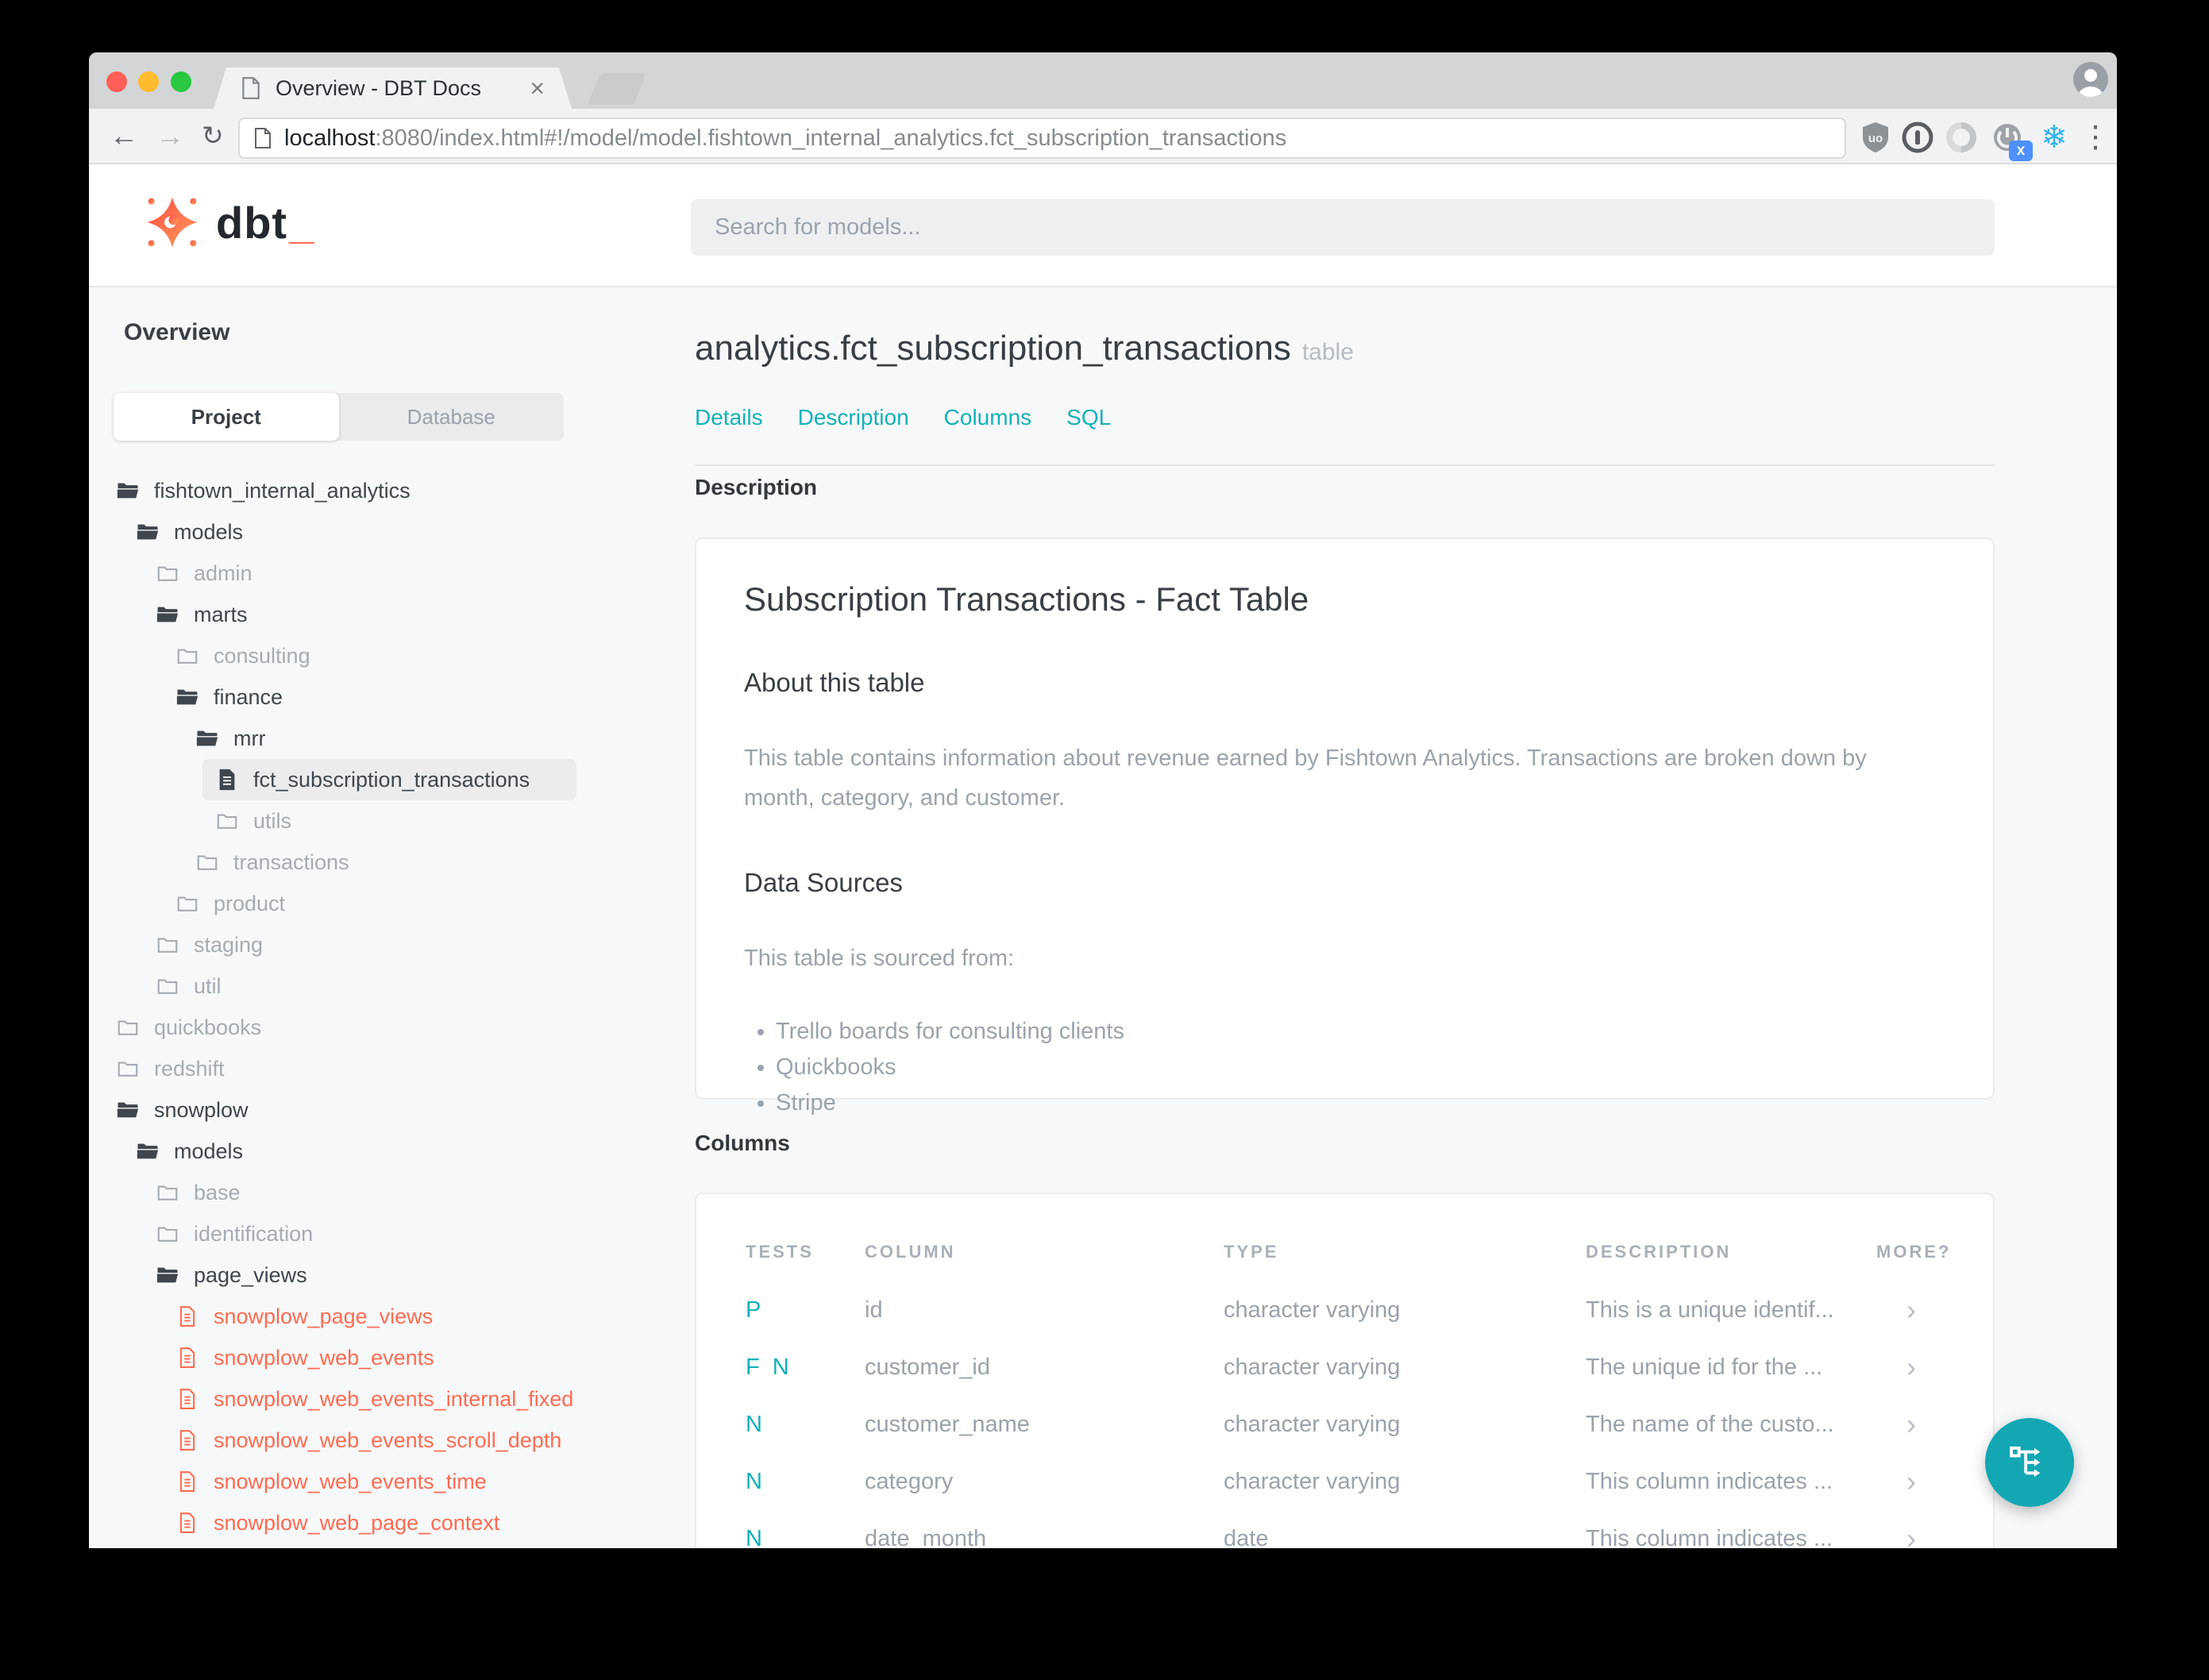 The height and width of the screenshot is (1680, 2209). I want to click on tree-item-page_views: page_views, so click(342, 1275).